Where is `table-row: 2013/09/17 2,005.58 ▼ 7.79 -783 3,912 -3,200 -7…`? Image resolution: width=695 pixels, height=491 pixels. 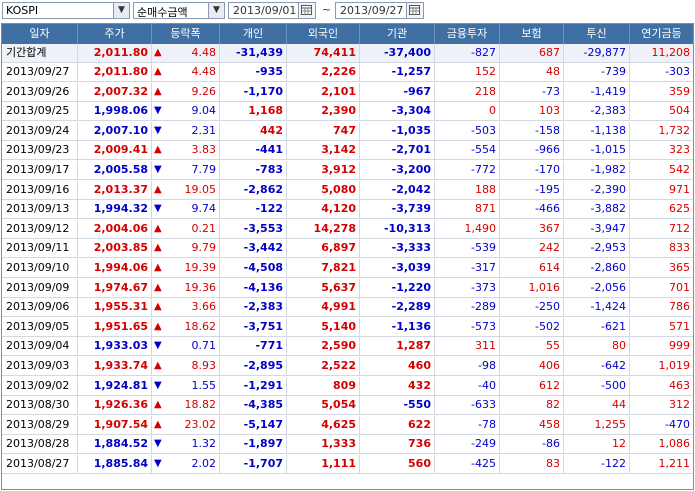 table-row: 2013/09/17 2,005.58 ▼ 7.79 -783 3,912 -3,200 -7… is located at coordinates (347, 170).